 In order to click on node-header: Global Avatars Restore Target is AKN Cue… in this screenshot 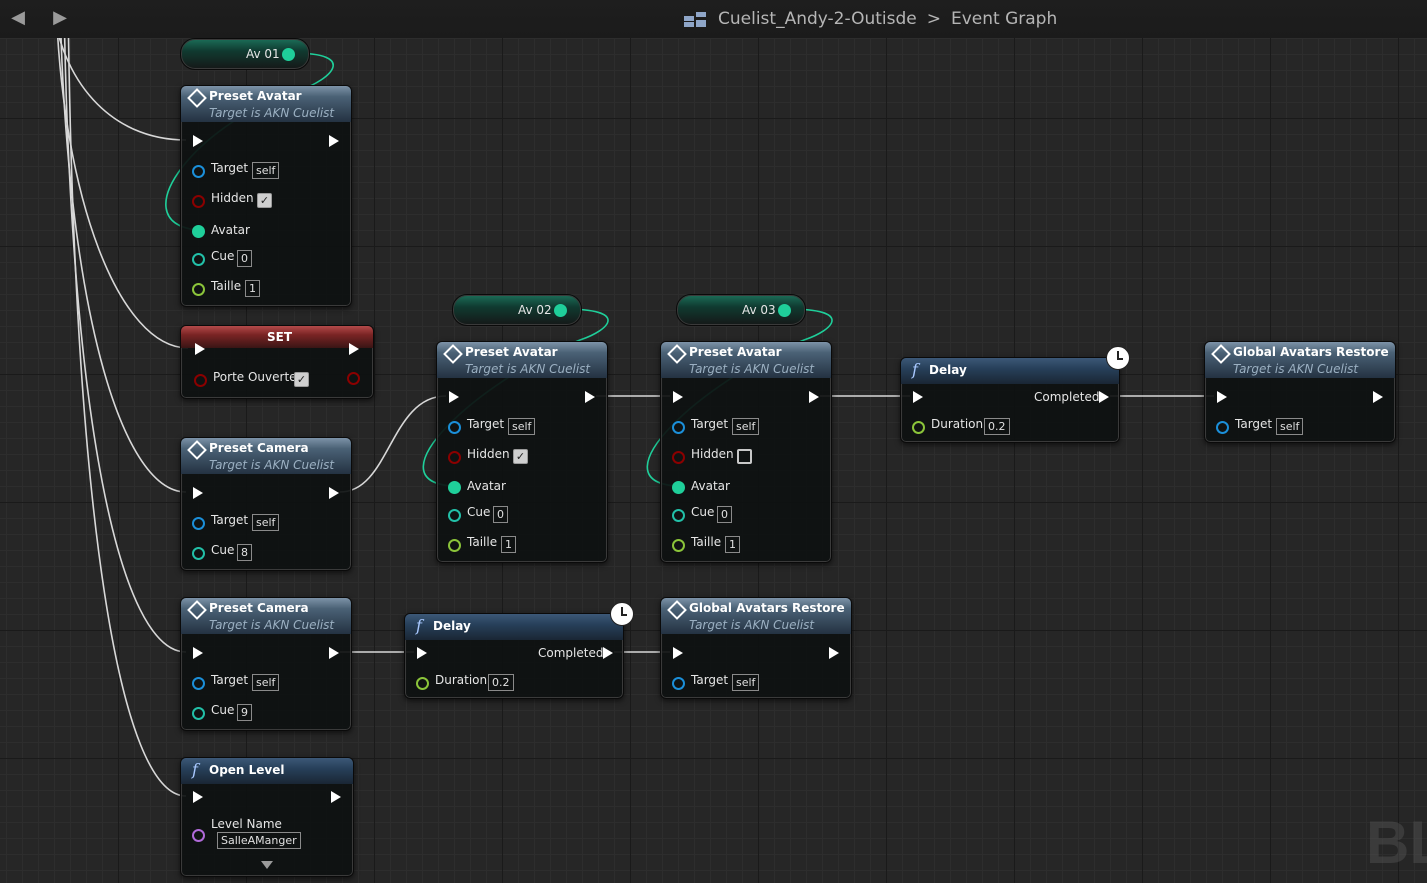, I will do `click(756, 616)`.